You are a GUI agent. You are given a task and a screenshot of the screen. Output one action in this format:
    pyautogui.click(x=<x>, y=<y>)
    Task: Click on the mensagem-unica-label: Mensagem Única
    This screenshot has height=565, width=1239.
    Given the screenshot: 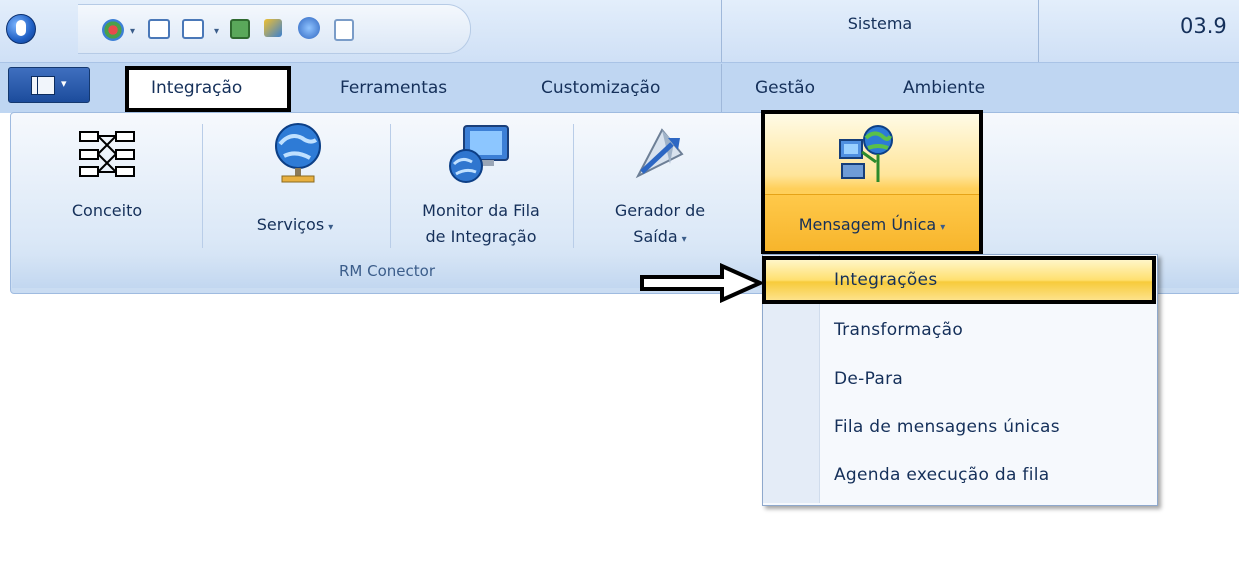 What is the action you would take?
    pyautogui.click(x=867, y=224)
    